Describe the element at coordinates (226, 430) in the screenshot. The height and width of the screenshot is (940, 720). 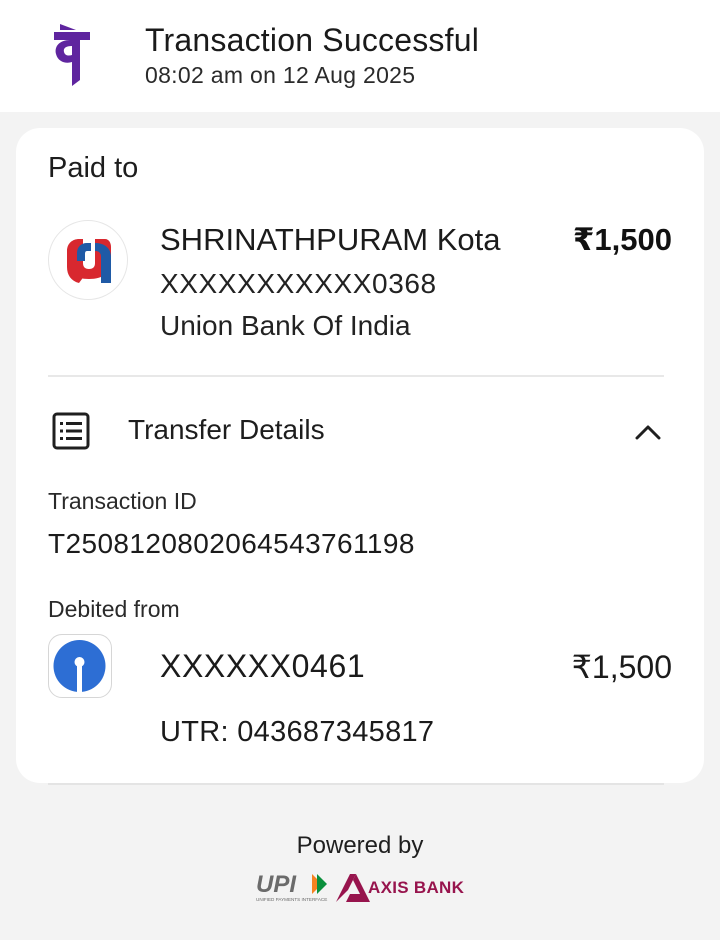
I see `transfer-details-toggle: Transfer Details` at that location.